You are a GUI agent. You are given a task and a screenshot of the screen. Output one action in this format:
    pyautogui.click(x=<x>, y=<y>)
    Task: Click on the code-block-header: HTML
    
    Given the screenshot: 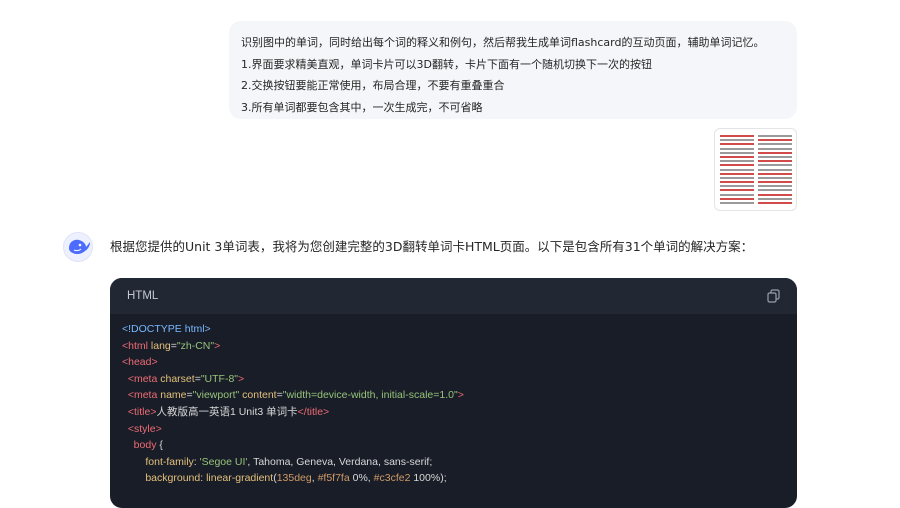 What is the action you would take?
    pyautogui.click(x=453, y=296)
    